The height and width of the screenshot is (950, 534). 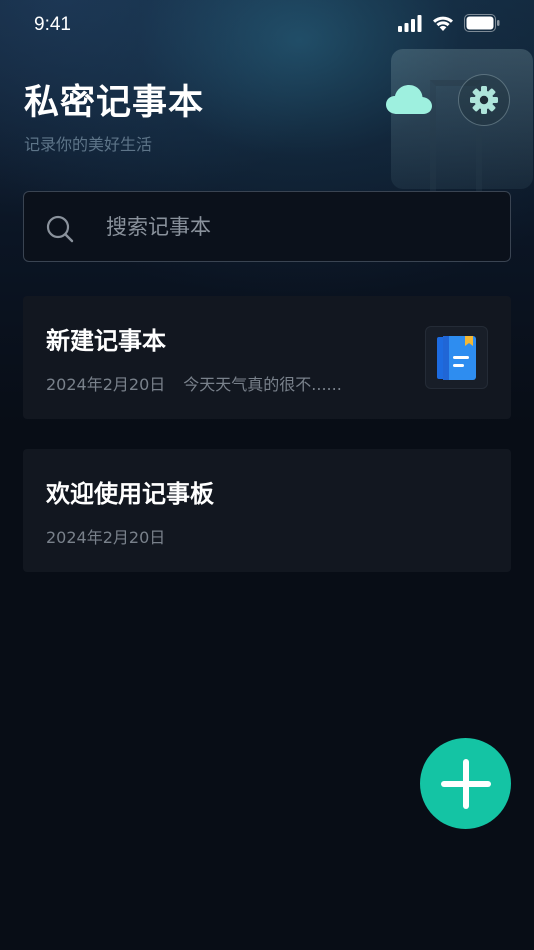 What do you see at coordinates (267, 25) in the screenshot?
I see `status-bar: 9:41` at bounding box center [267, 25].